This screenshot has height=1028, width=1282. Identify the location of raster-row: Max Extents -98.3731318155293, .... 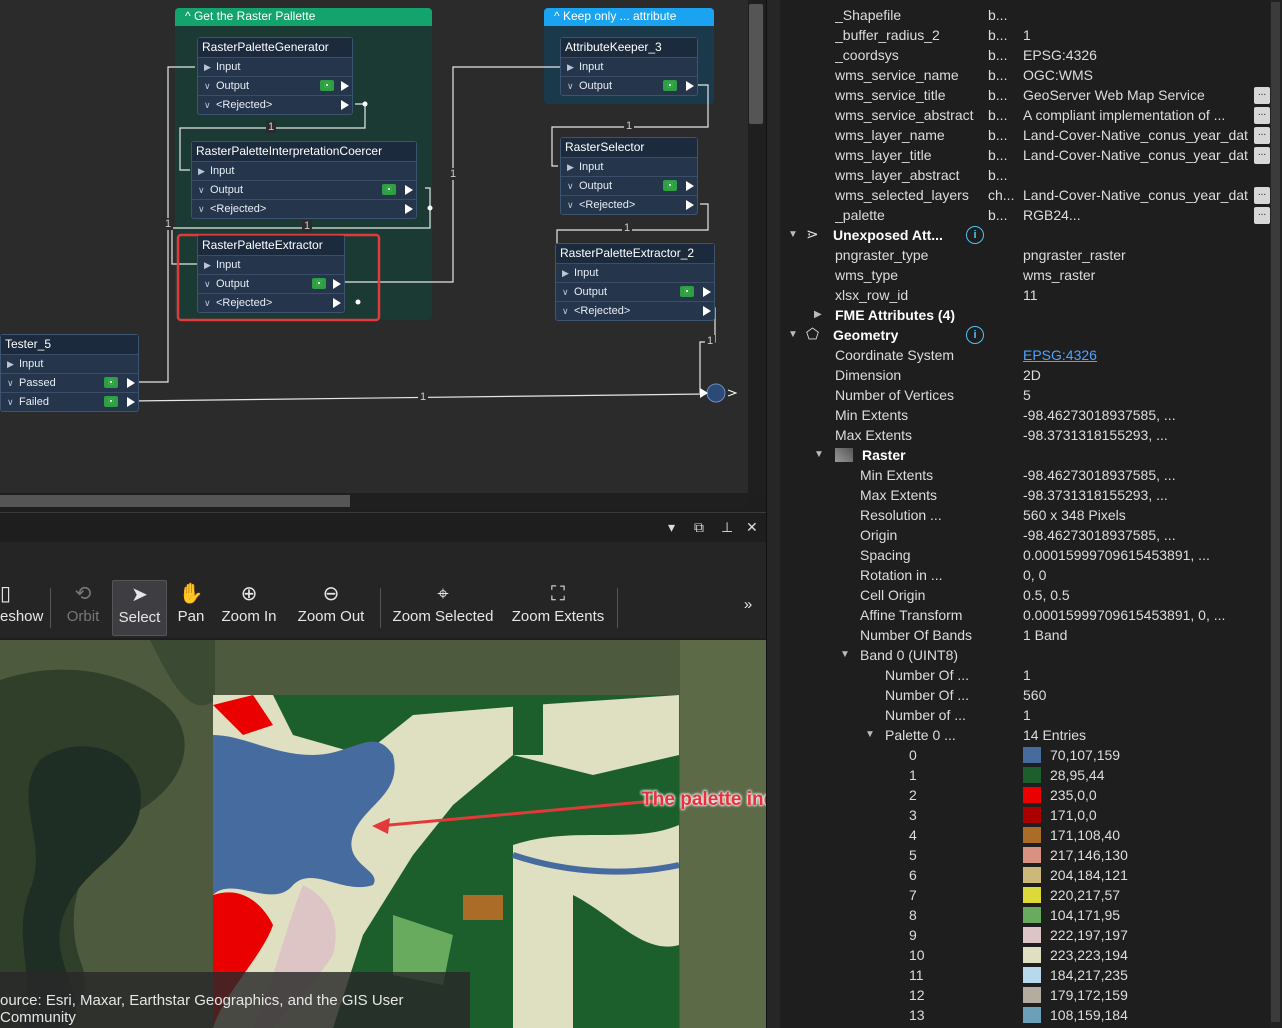
(1025, 495).